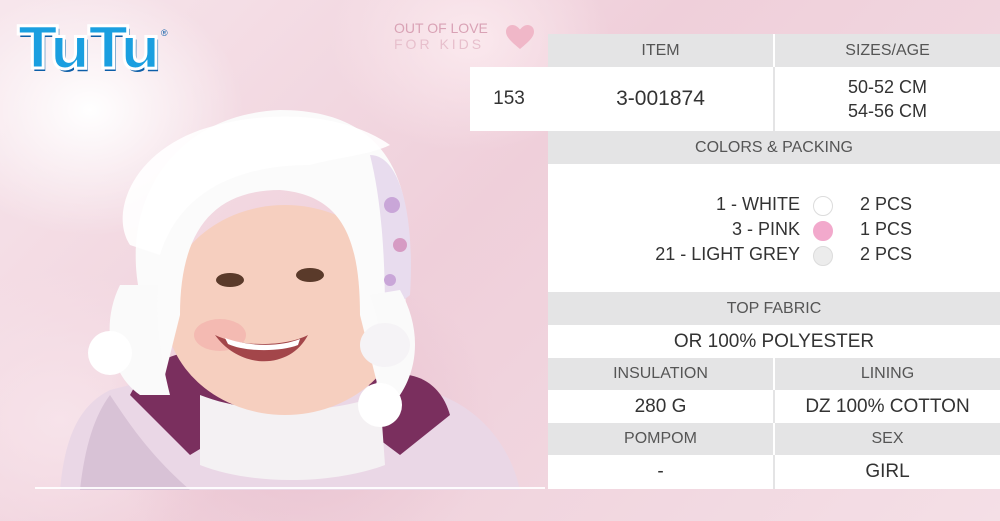  I want to click on sizes-values: 50-52 CM 54-56 CM, so click(887, 99).